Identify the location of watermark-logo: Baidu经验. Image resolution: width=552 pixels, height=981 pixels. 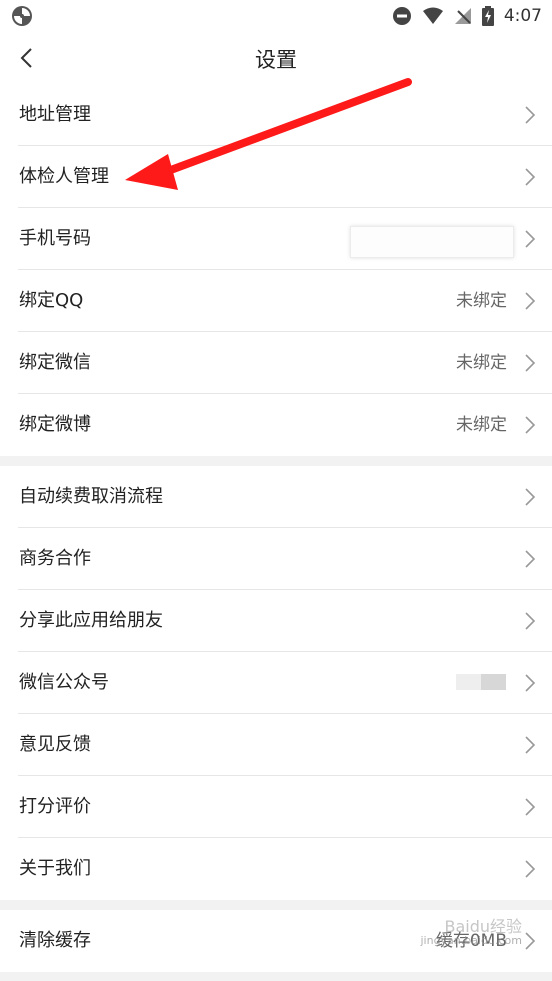
(483, 926).